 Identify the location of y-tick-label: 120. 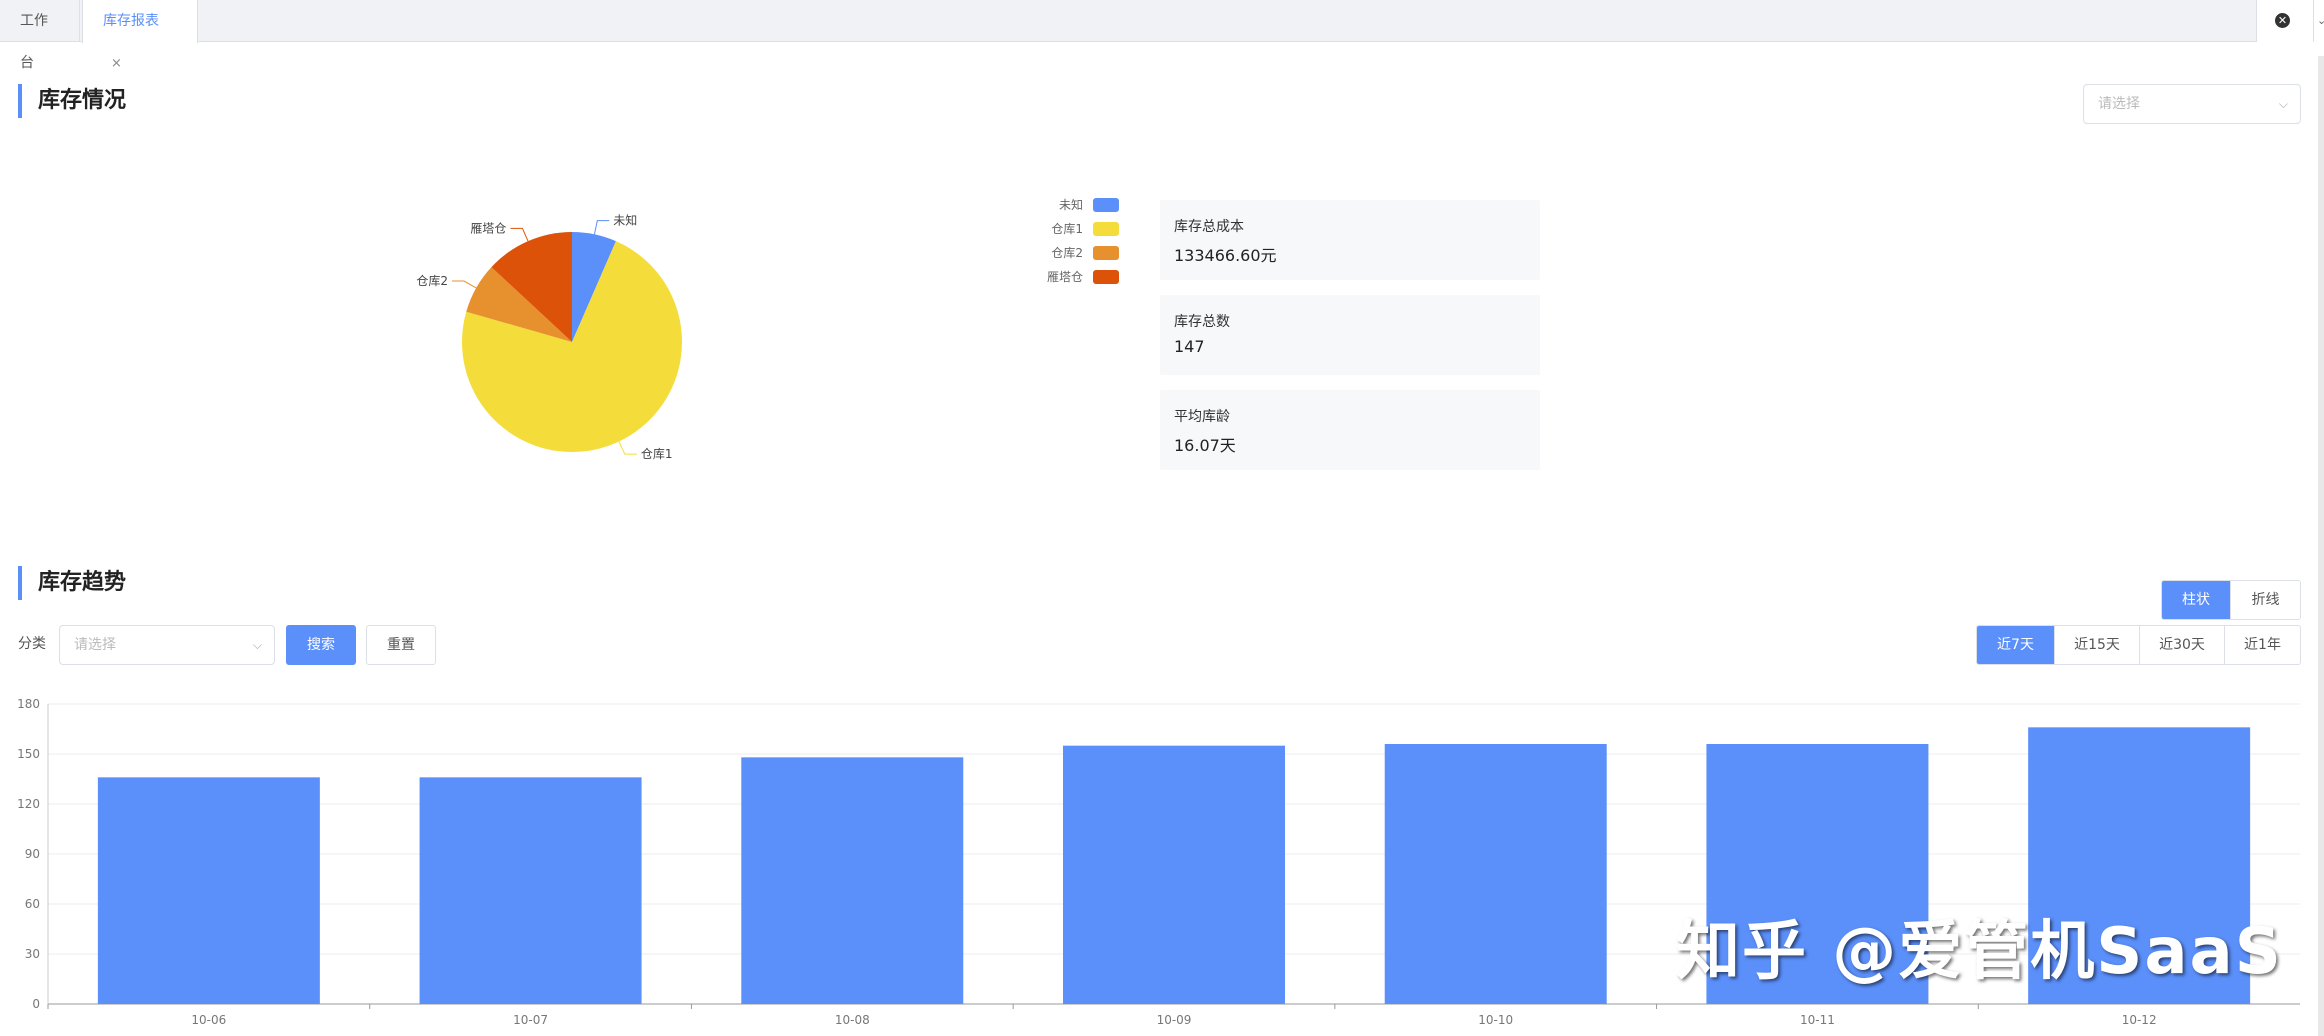
(28, 804).